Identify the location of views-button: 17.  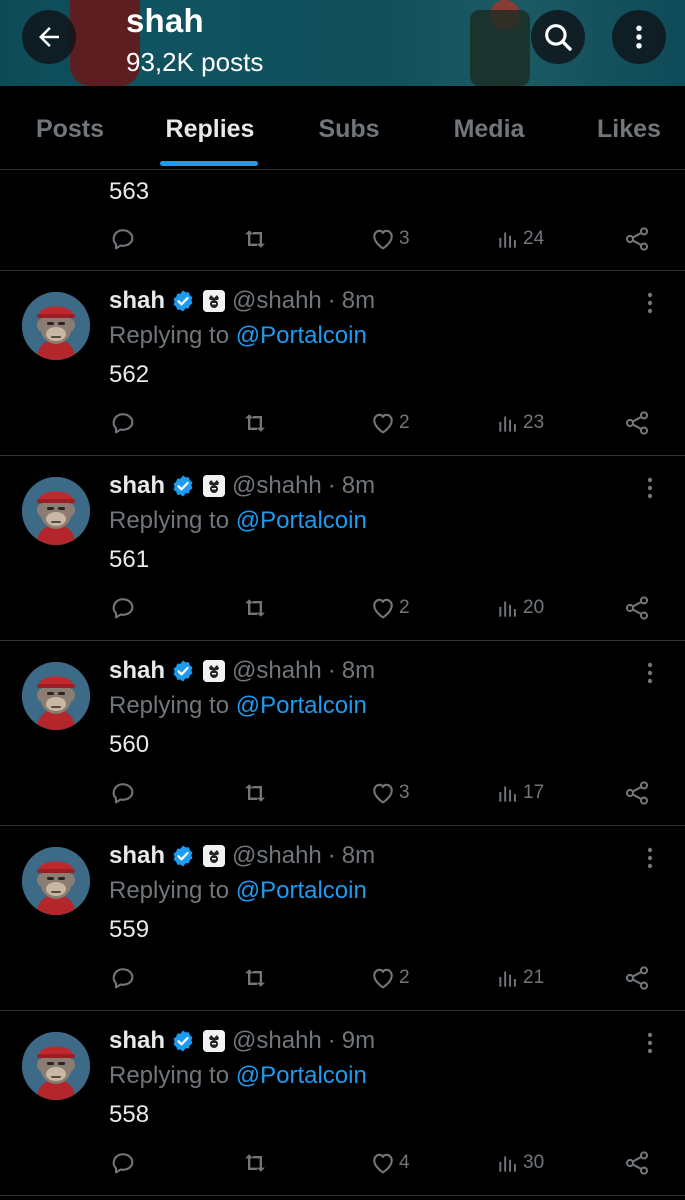
(519, 793).